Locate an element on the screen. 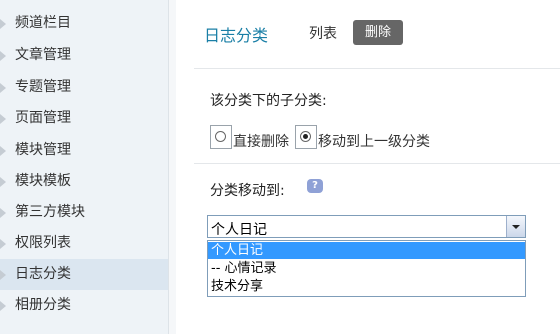 The height and width of the screenshot is (334, 560). page-title: 日志分类 is located at coordinates (236, 35).